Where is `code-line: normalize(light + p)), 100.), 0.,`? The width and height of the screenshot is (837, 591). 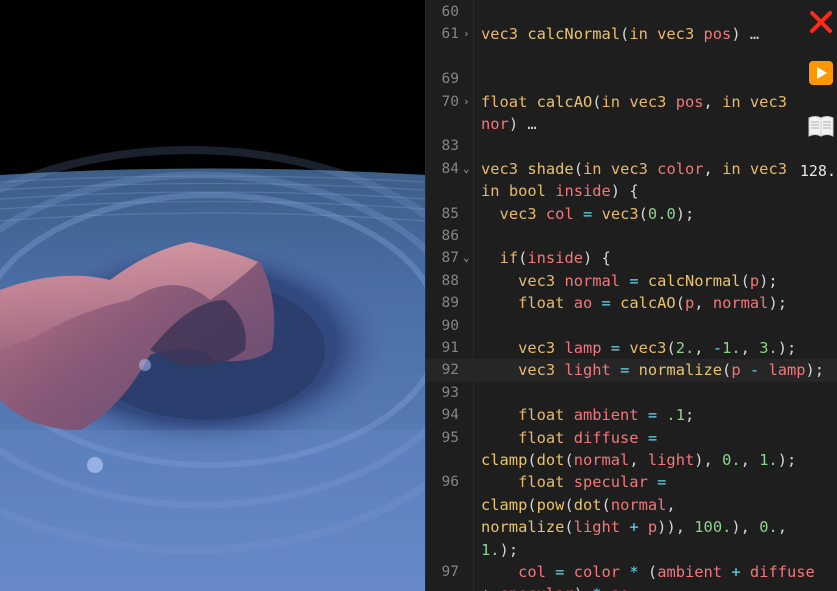
code-line: normalize(light + p)), 100.), 0., is located at coordinates (631, 527).